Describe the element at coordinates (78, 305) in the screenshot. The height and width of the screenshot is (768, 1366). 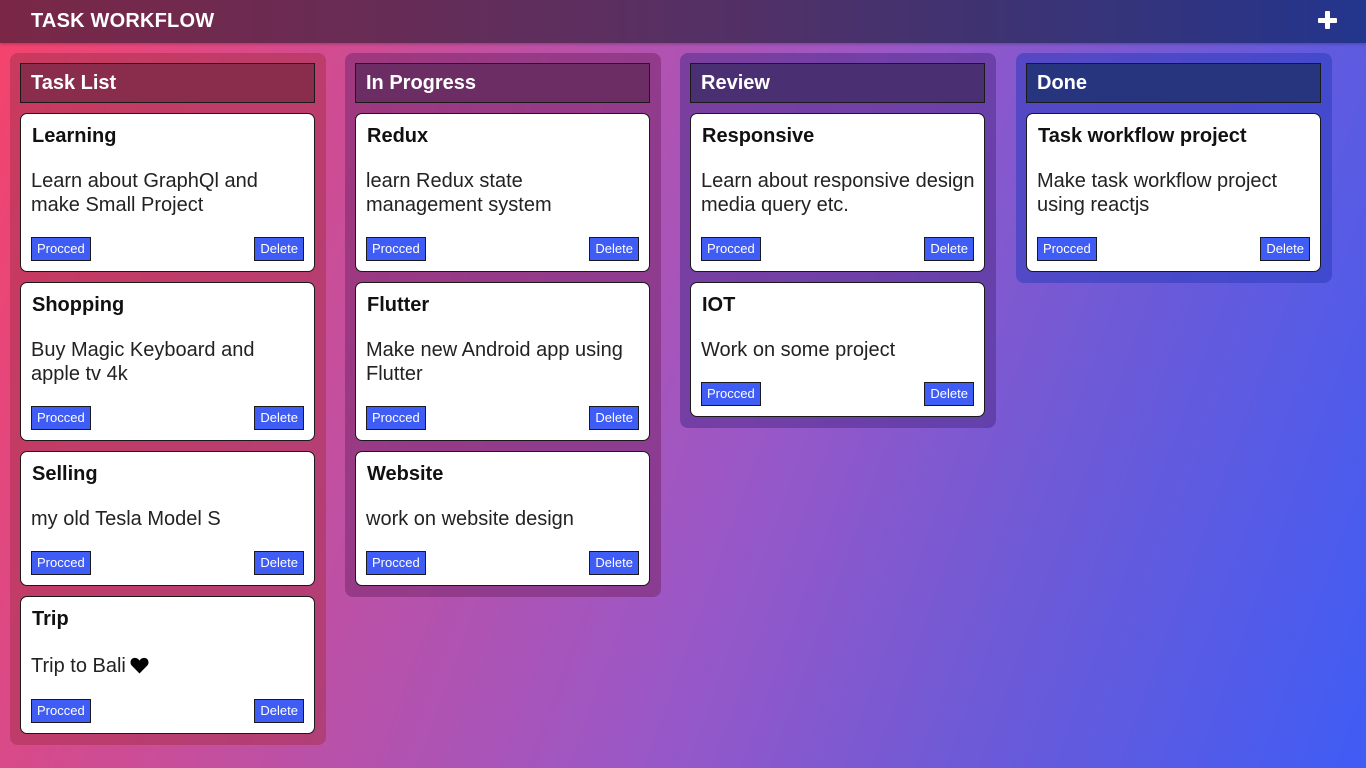
I see `task-title: Shopping` at that location.